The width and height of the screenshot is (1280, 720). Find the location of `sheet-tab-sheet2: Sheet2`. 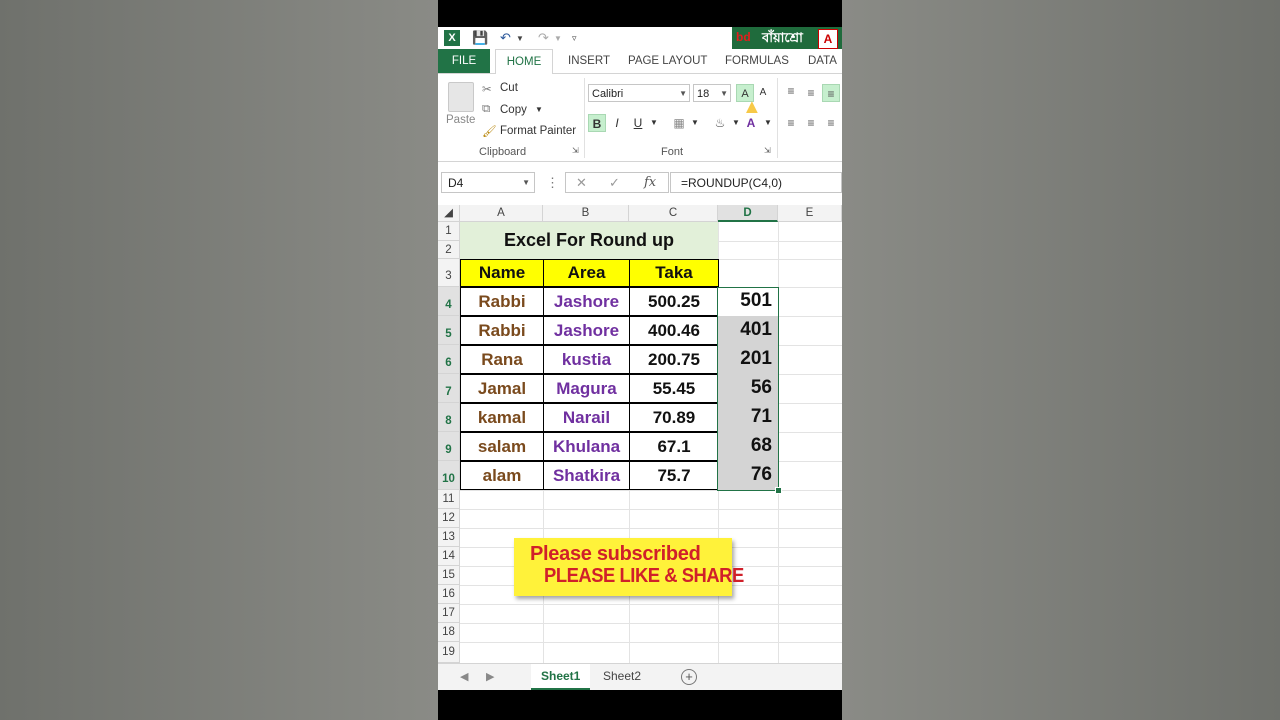

sheet-tab-sheet2: Sheet2 is located at coordinates (622, 676).